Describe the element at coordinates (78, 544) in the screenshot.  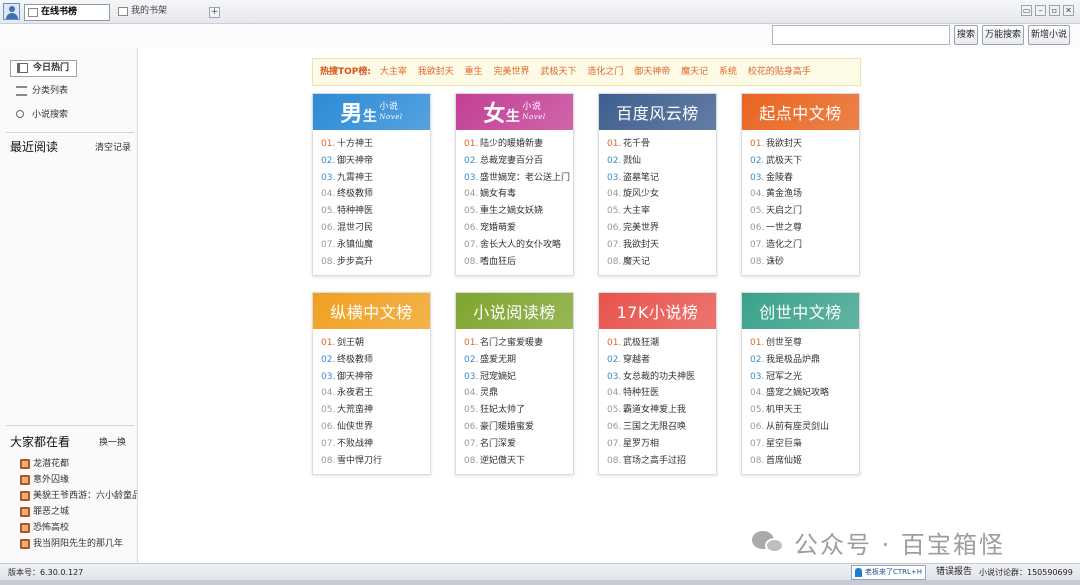
I see `list-item: 我当阴阳先生的那几年` at that location.